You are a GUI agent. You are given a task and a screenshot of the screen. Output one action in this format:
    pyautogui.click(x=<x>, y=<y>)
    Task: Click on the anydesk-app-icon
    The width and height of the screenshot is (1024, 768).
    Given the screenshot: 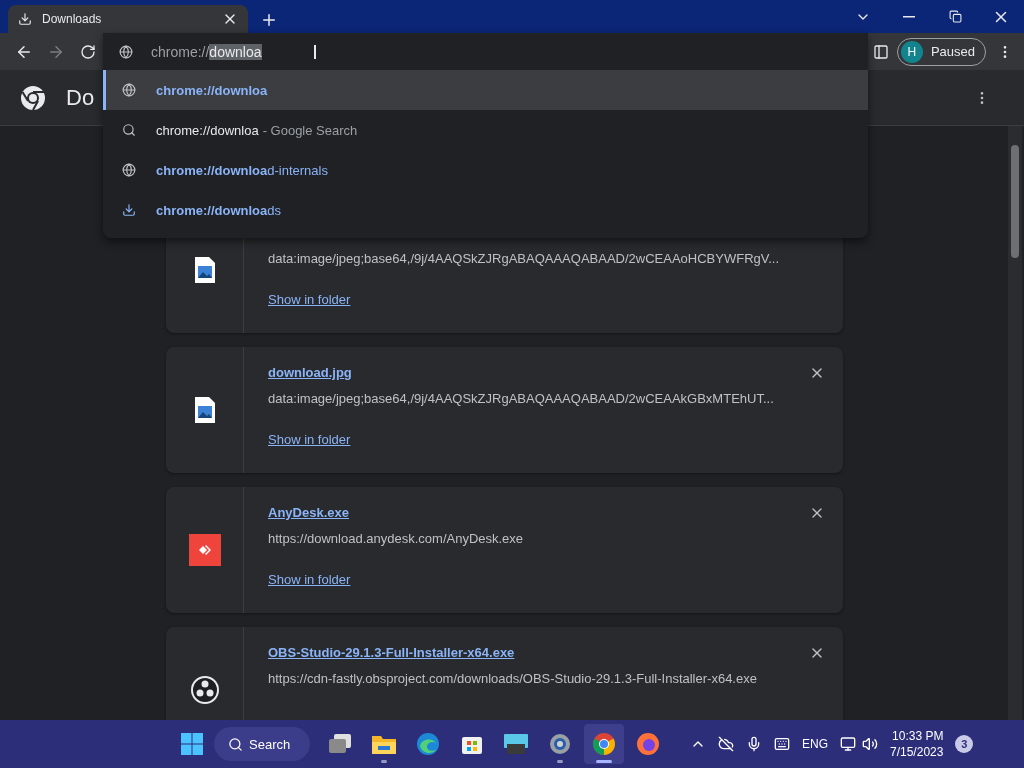 What is the action you would take?
    pyautogui.click(x=204, y=550)
    